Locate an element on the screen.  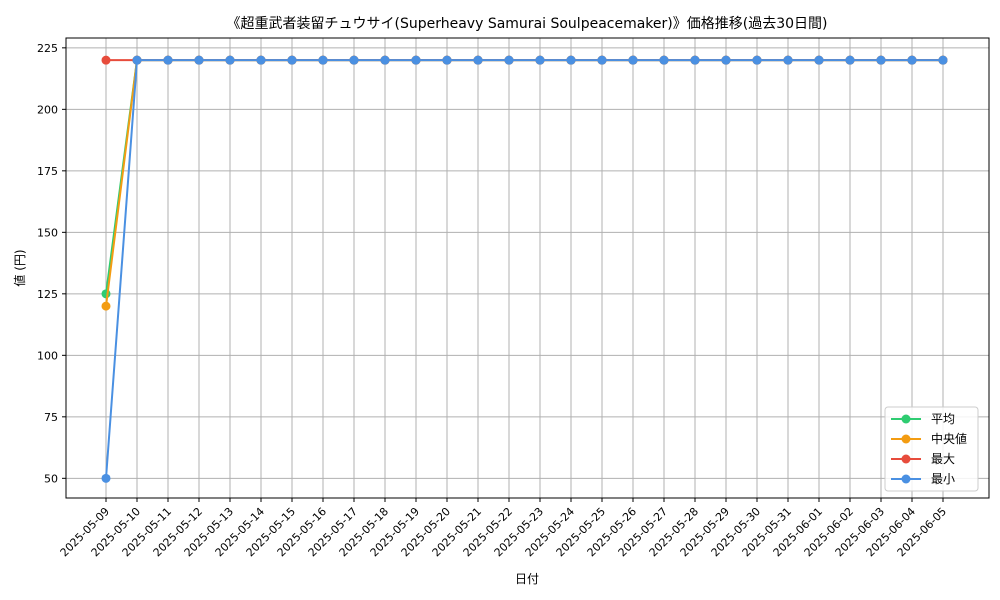
y-tick-label: 175 is located at coordinates (47, 171).